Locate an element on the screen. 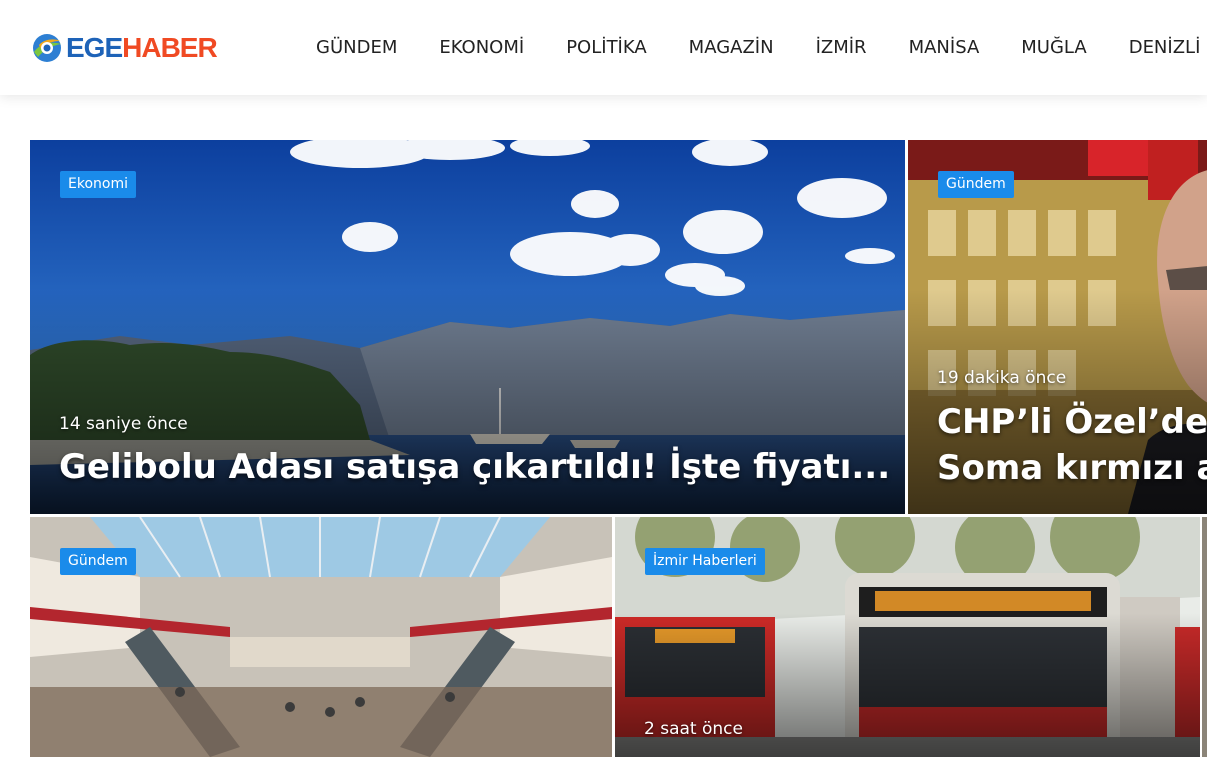  category-badge: Ekonomi is located at coordinates (98, 184).